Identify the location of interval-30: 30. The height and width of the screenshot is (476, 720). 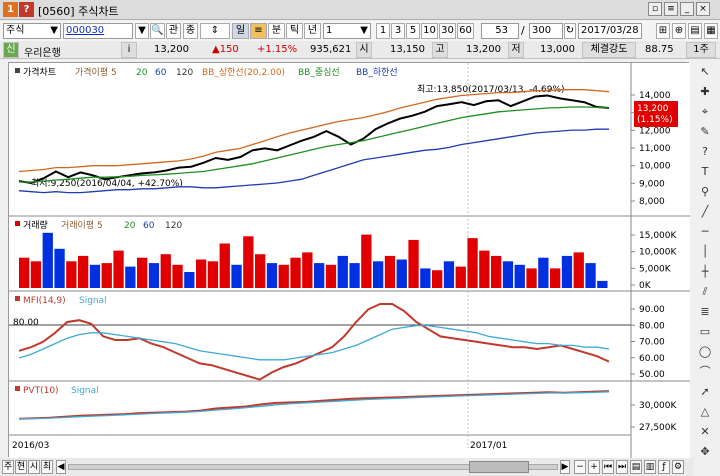
(447, 31).